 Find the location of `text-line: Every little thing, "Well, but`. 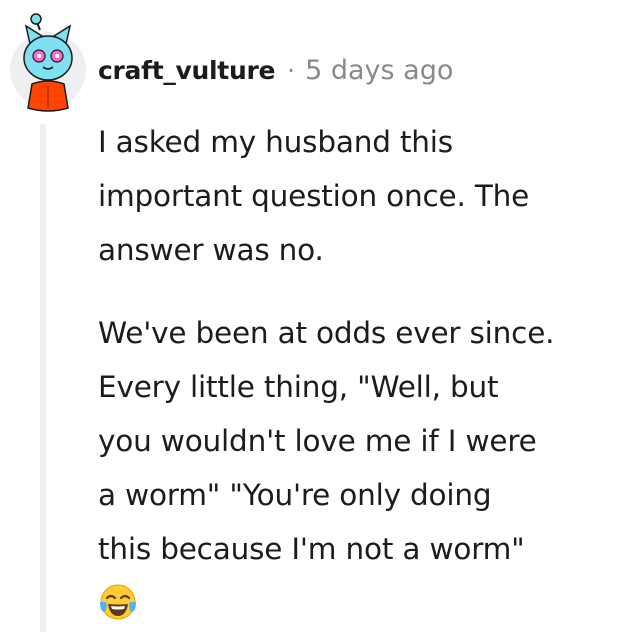

text-line: Every little thing, "Well, but is located at coordinates (298, 387).